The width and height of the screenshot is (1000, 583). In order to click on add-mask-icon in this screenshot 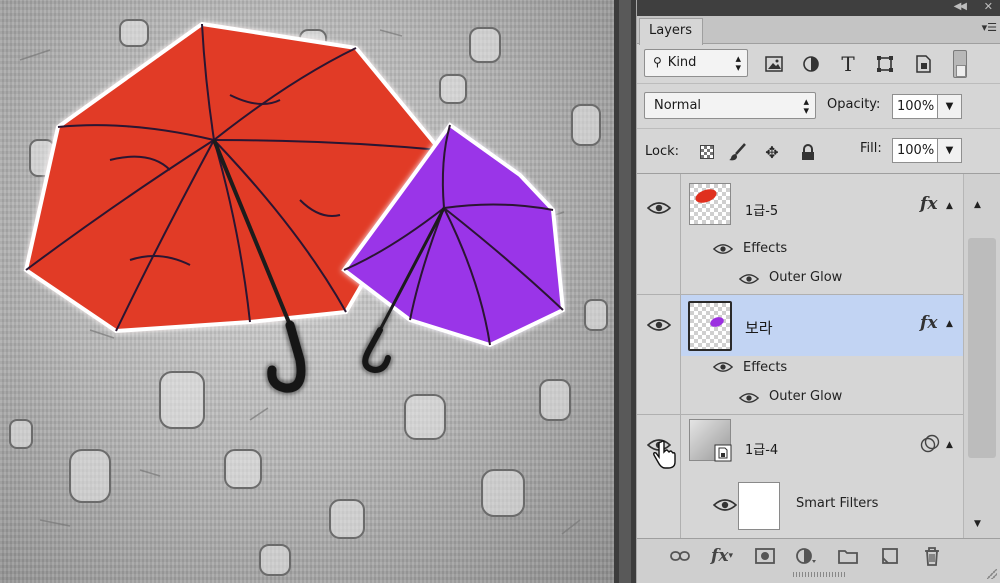, I will do `click(765, 556)`.